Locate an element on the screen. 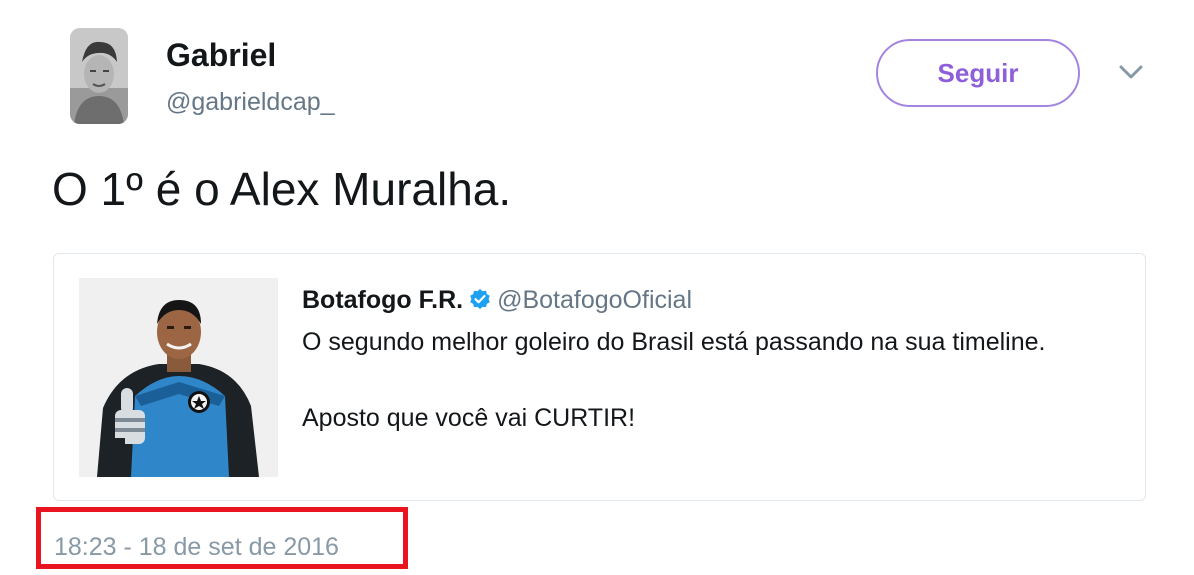 This screenshot has width=1194, height=575. quoted-author-name: Botafogo F.R. is located at coordinates (382, 300).